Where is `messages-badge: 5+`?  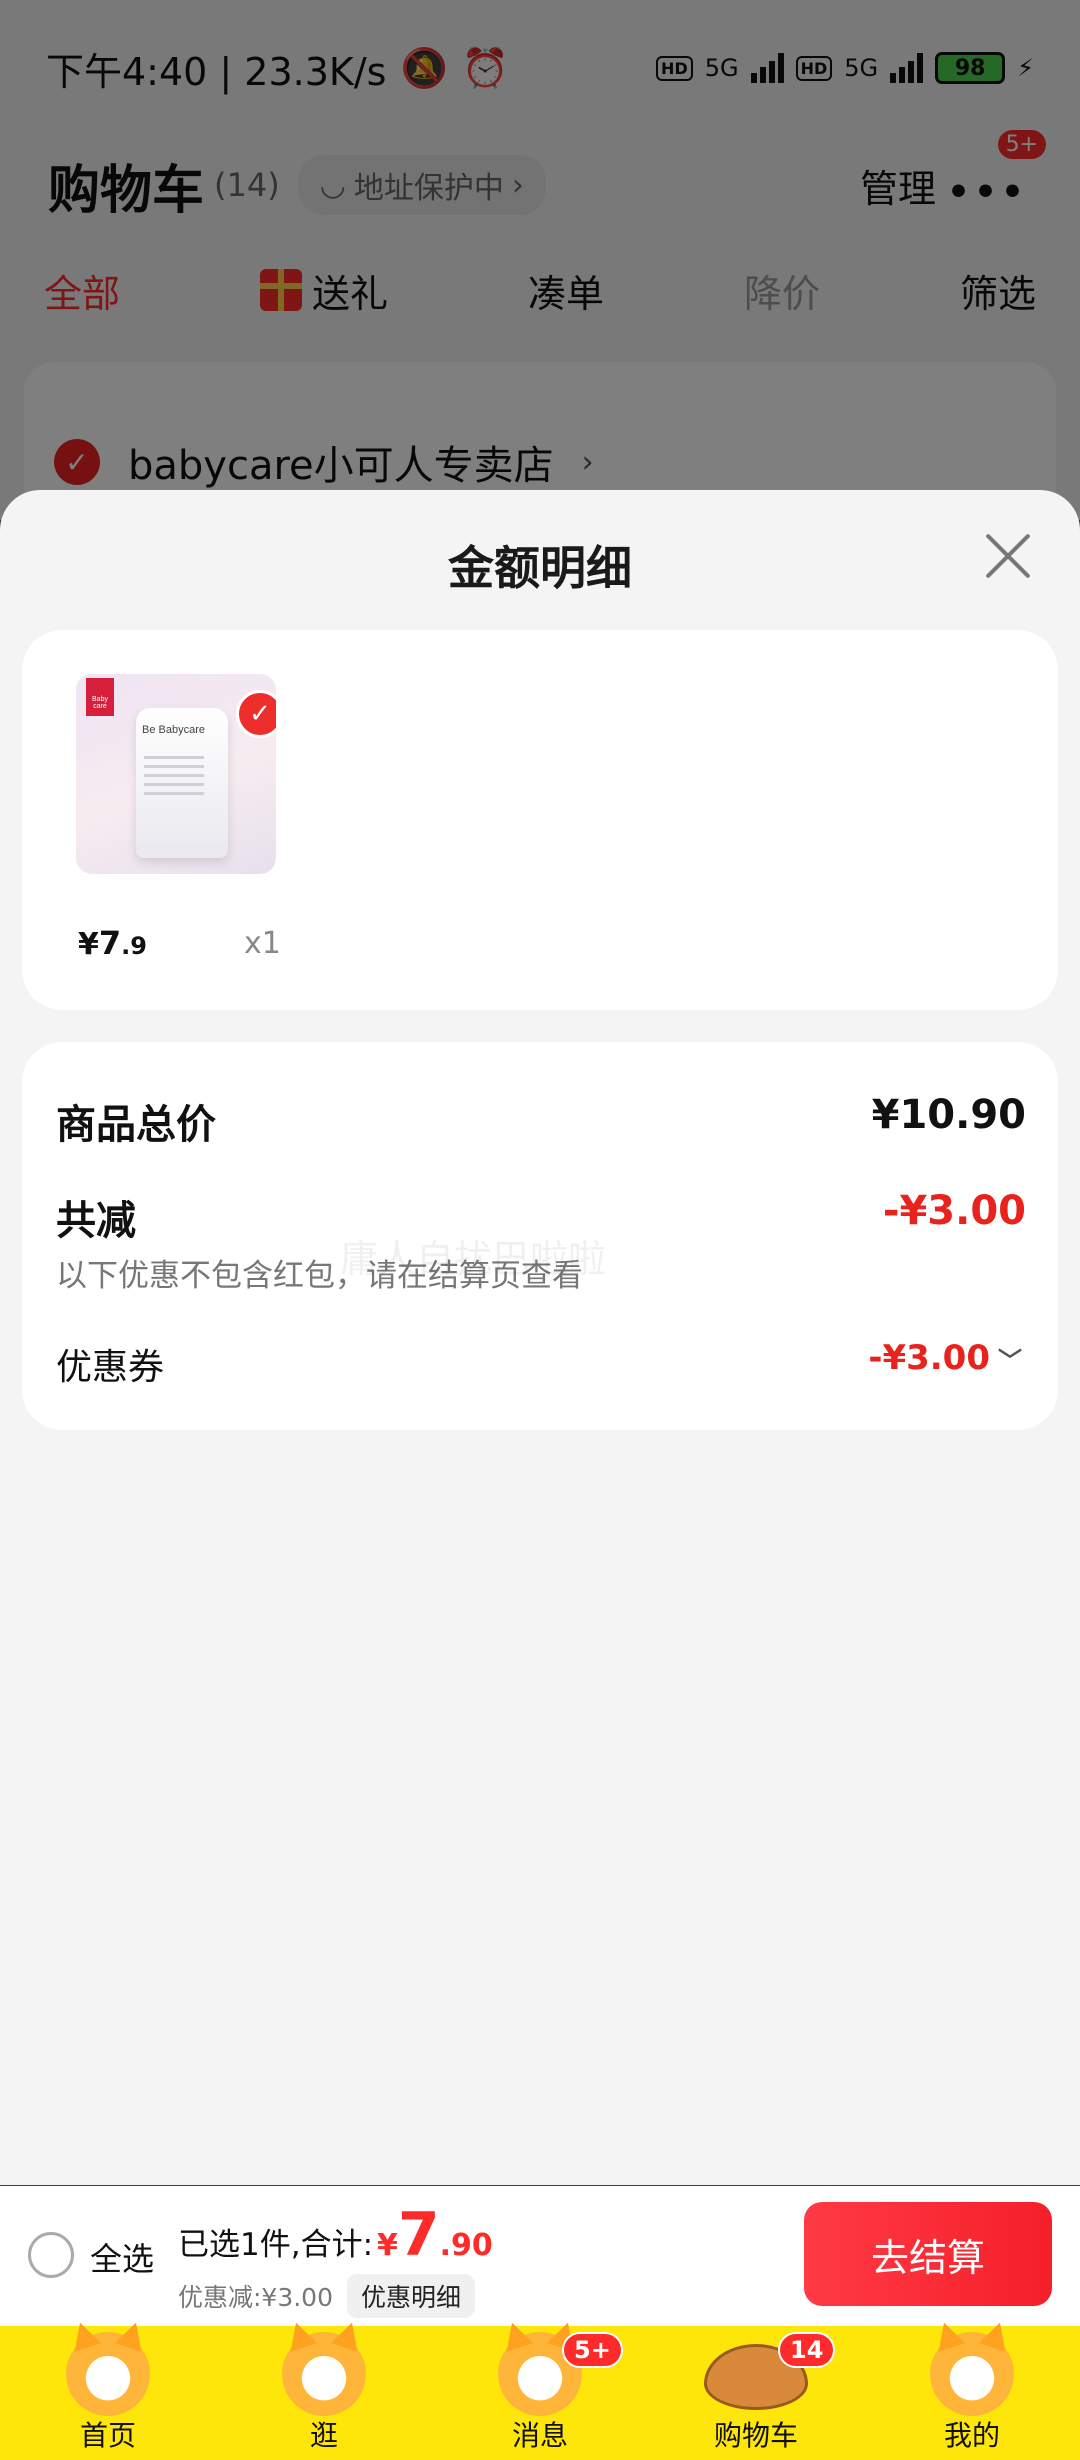 messages-badge: 5+ is located at coordinates (592, 2350).